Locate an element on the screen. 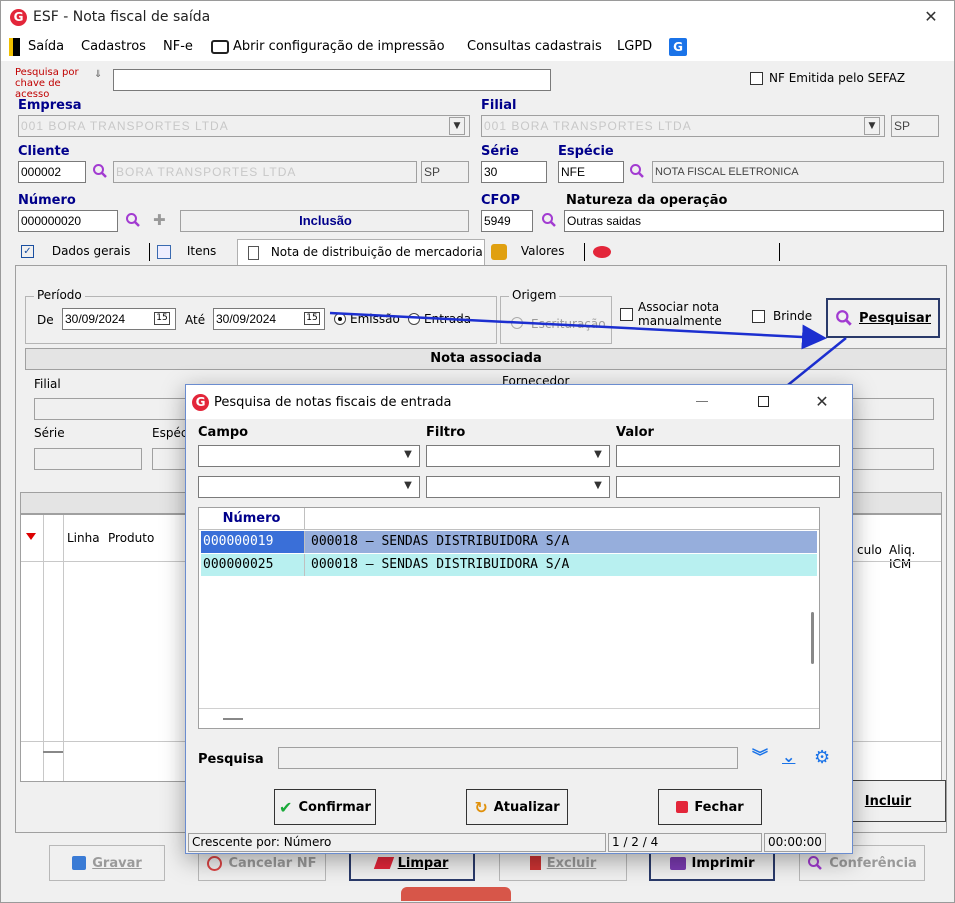 The width and height of the screenshot is (955, 903). gear-icon: ⚙ is located at coordinates (822, 758).